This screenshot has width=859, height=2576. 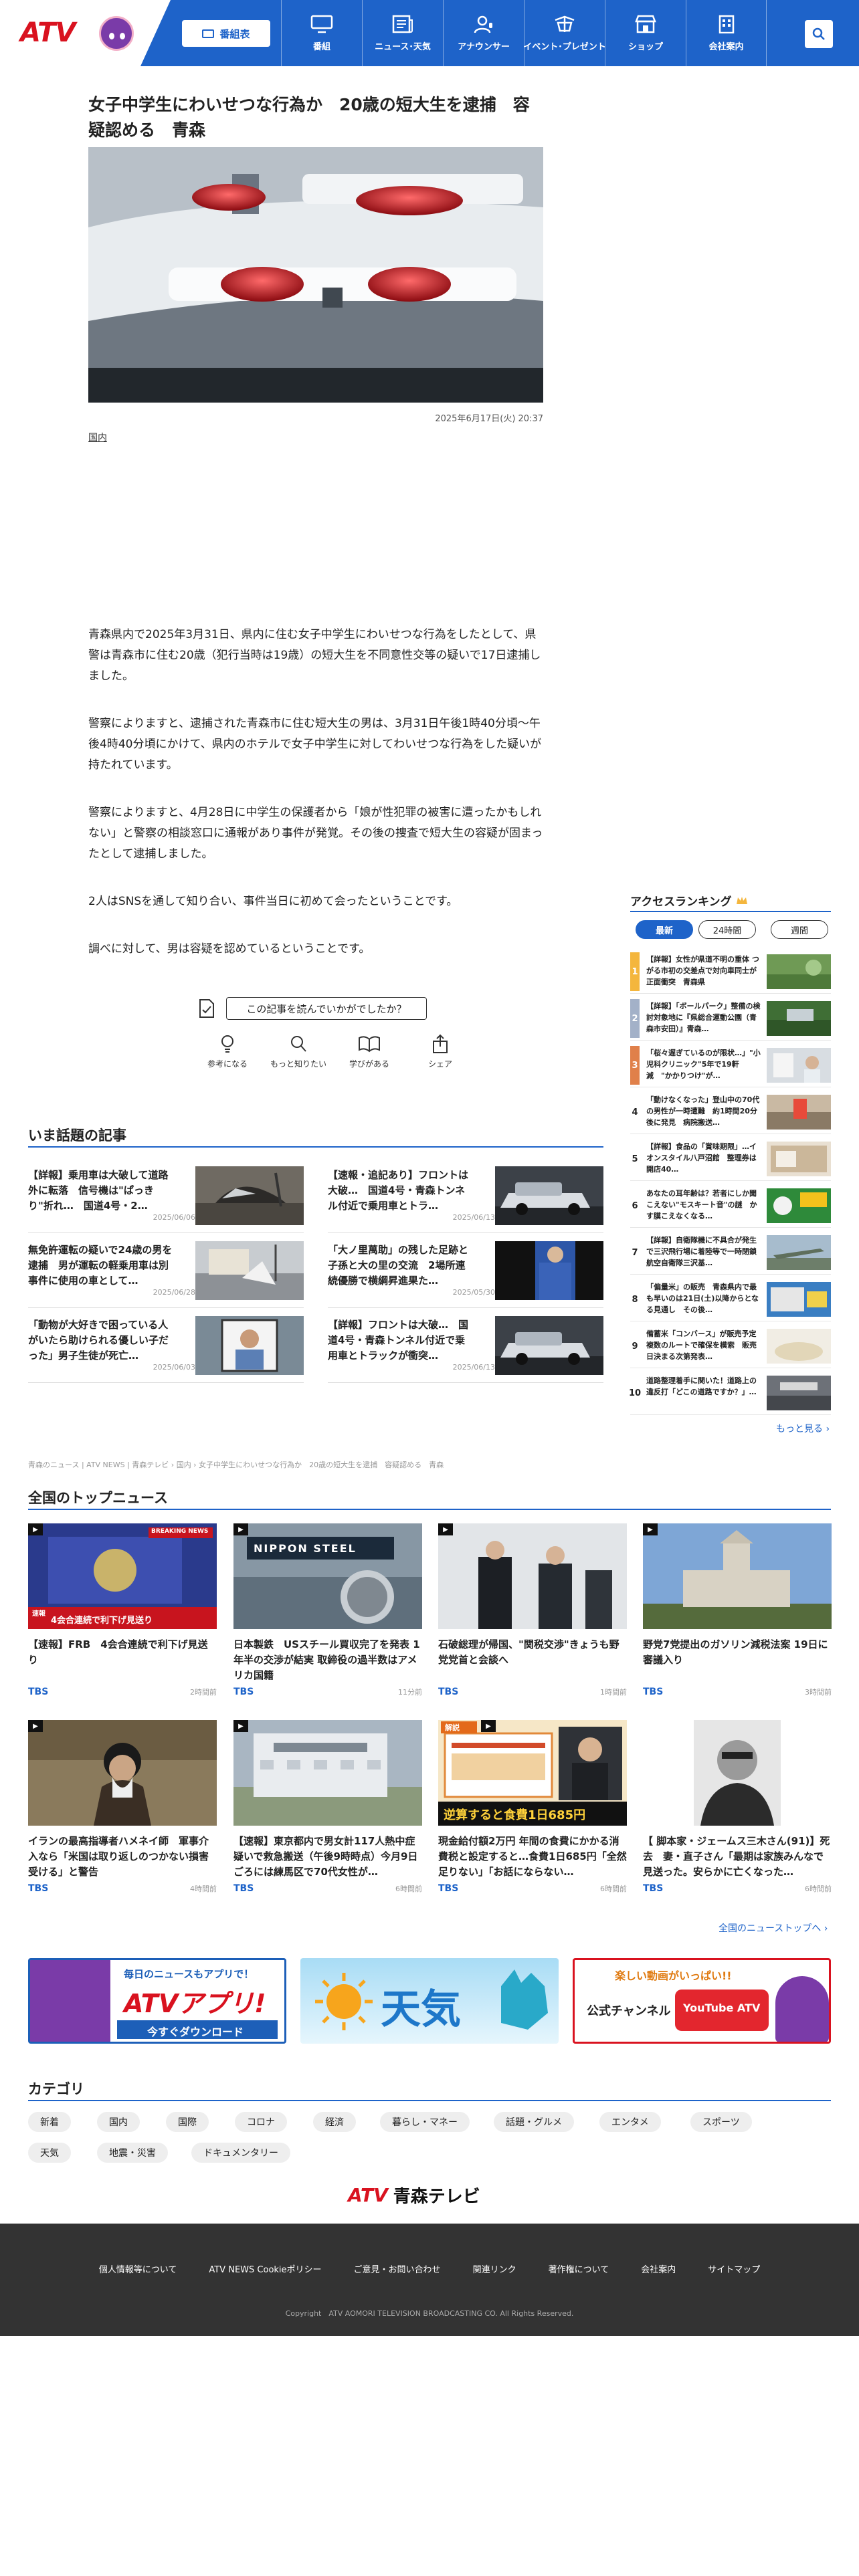 What do you see at coordinates (819, 34) in the screenshot?
I see `search-button` at bounding box center [819, 34].